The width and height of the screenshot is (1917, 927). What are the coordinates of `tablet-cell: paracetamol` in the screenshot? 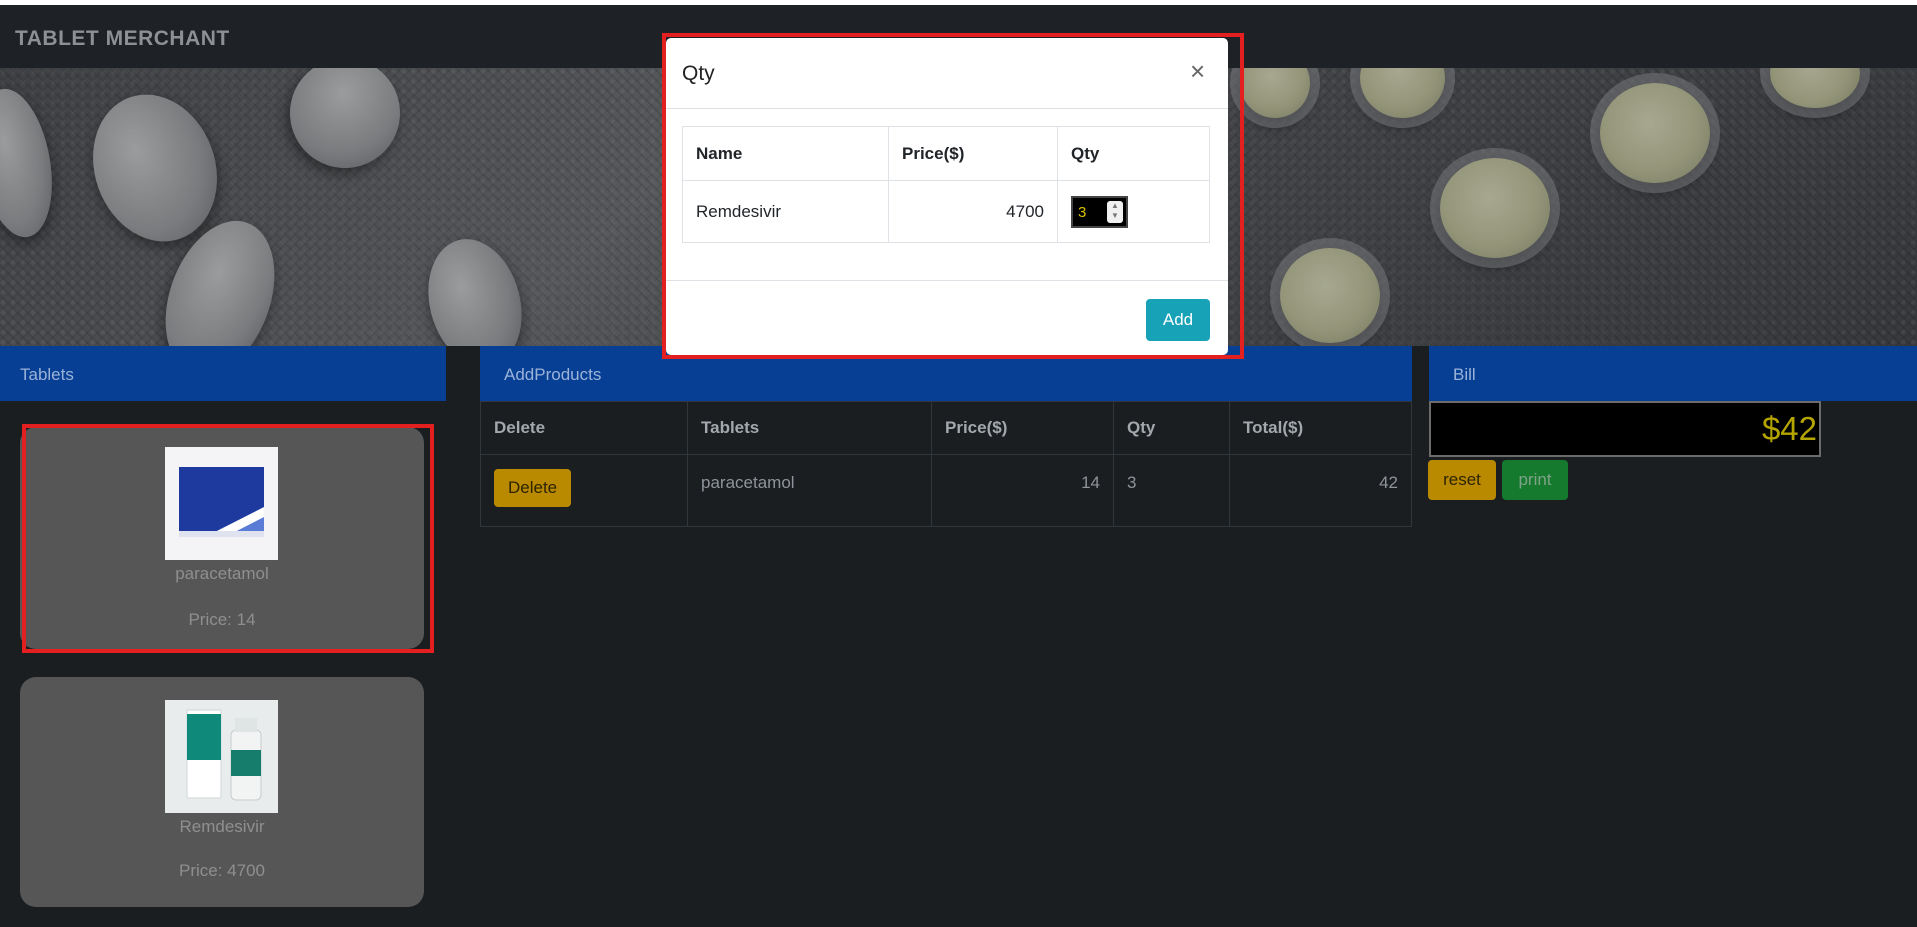 It's located at (809, 490).